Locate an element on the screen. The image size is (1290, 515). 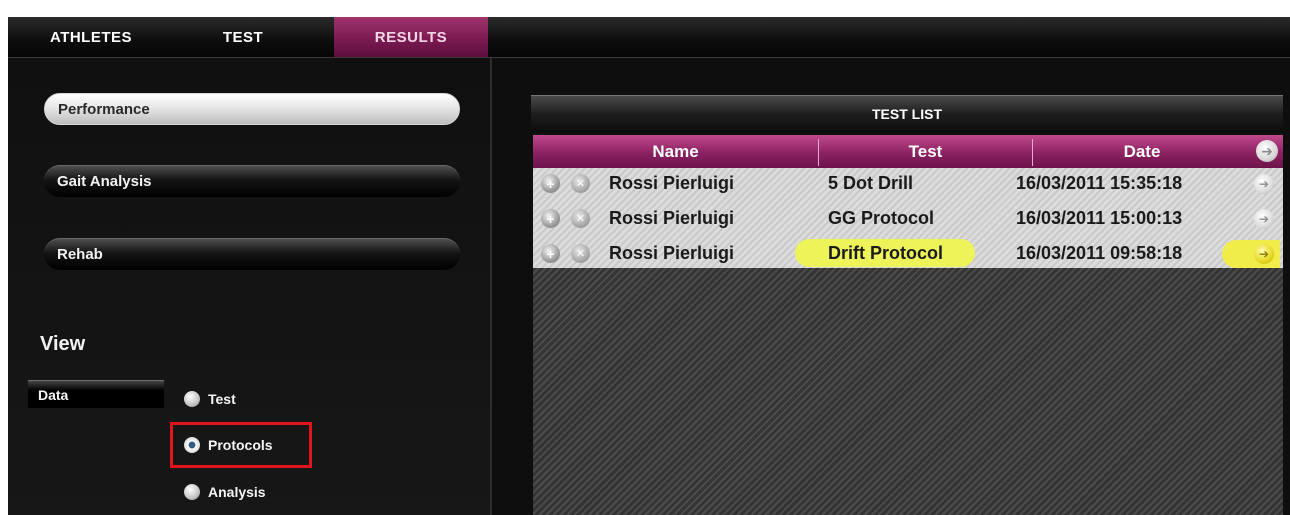
column-header-name: Name is located at coordinates (675, 151).